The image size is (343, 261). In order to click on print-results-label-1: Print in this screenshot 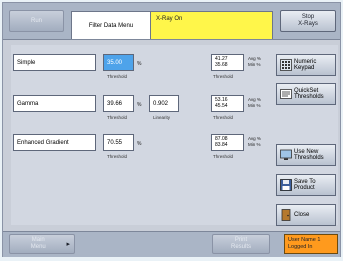, I will do `click(241, 240)`.